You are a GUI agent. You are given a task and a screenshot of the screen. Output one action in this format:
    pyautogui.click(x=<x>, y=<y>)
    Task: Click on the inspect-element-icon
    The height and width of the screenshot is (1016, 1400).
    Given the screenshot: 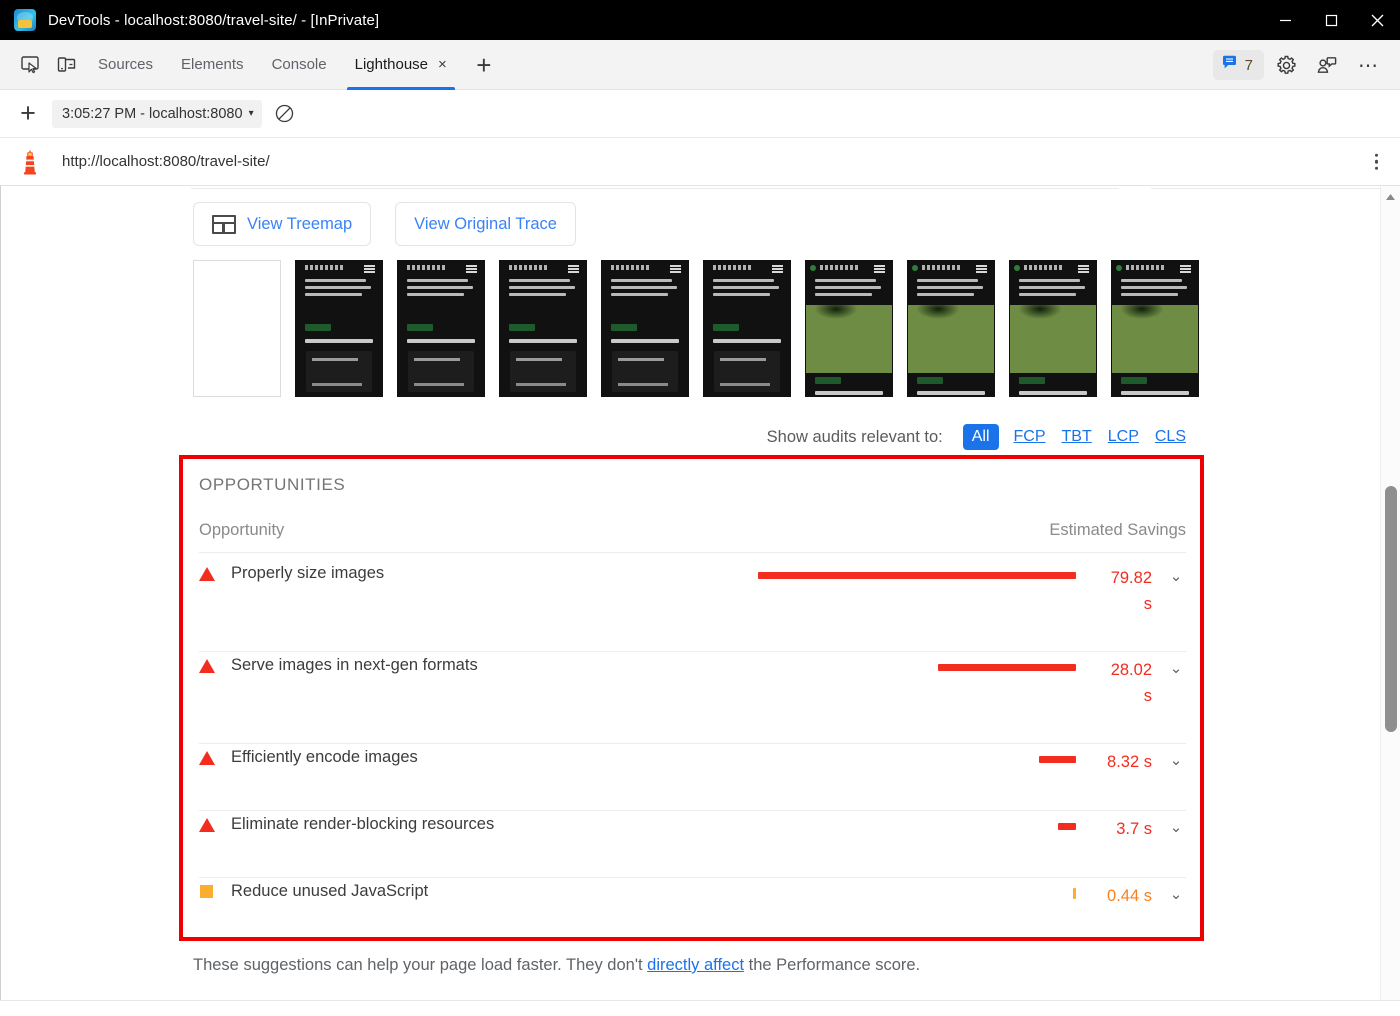 What is the action you would take?
    pyautogui.click(x=30, y=65)
    